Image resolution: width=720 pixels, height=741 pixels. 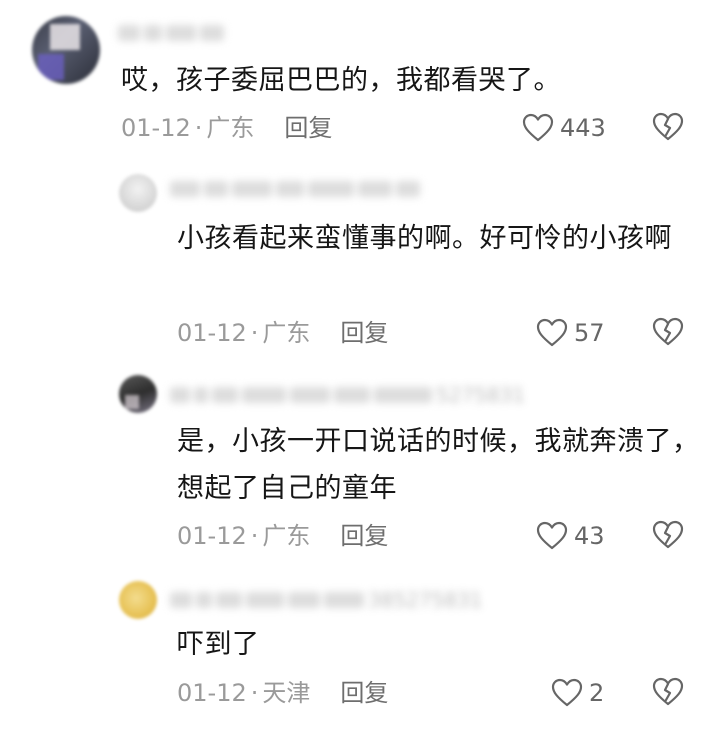 I want to click on comment-text: 是，小孩一开口说话的时候，我就奔溃了，想起了自己的童年, so click(x=438, y=465).